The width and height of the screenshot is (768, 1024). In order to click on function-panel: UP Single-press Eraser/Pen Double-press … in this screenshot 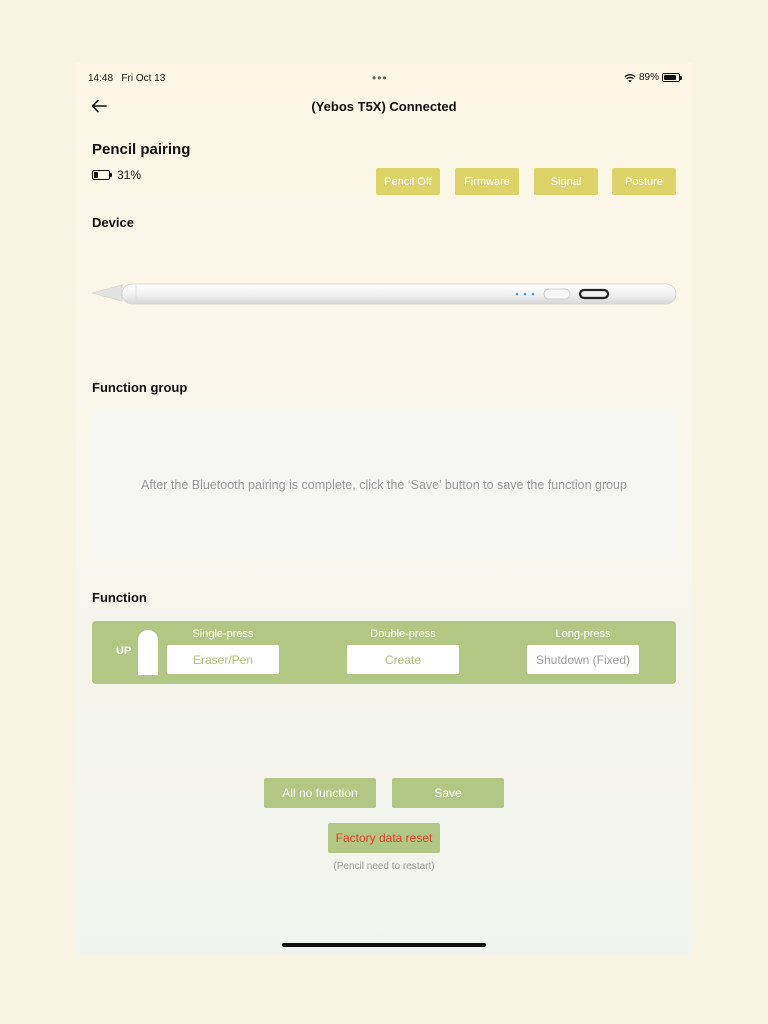, I will do `click(384, 652)`.